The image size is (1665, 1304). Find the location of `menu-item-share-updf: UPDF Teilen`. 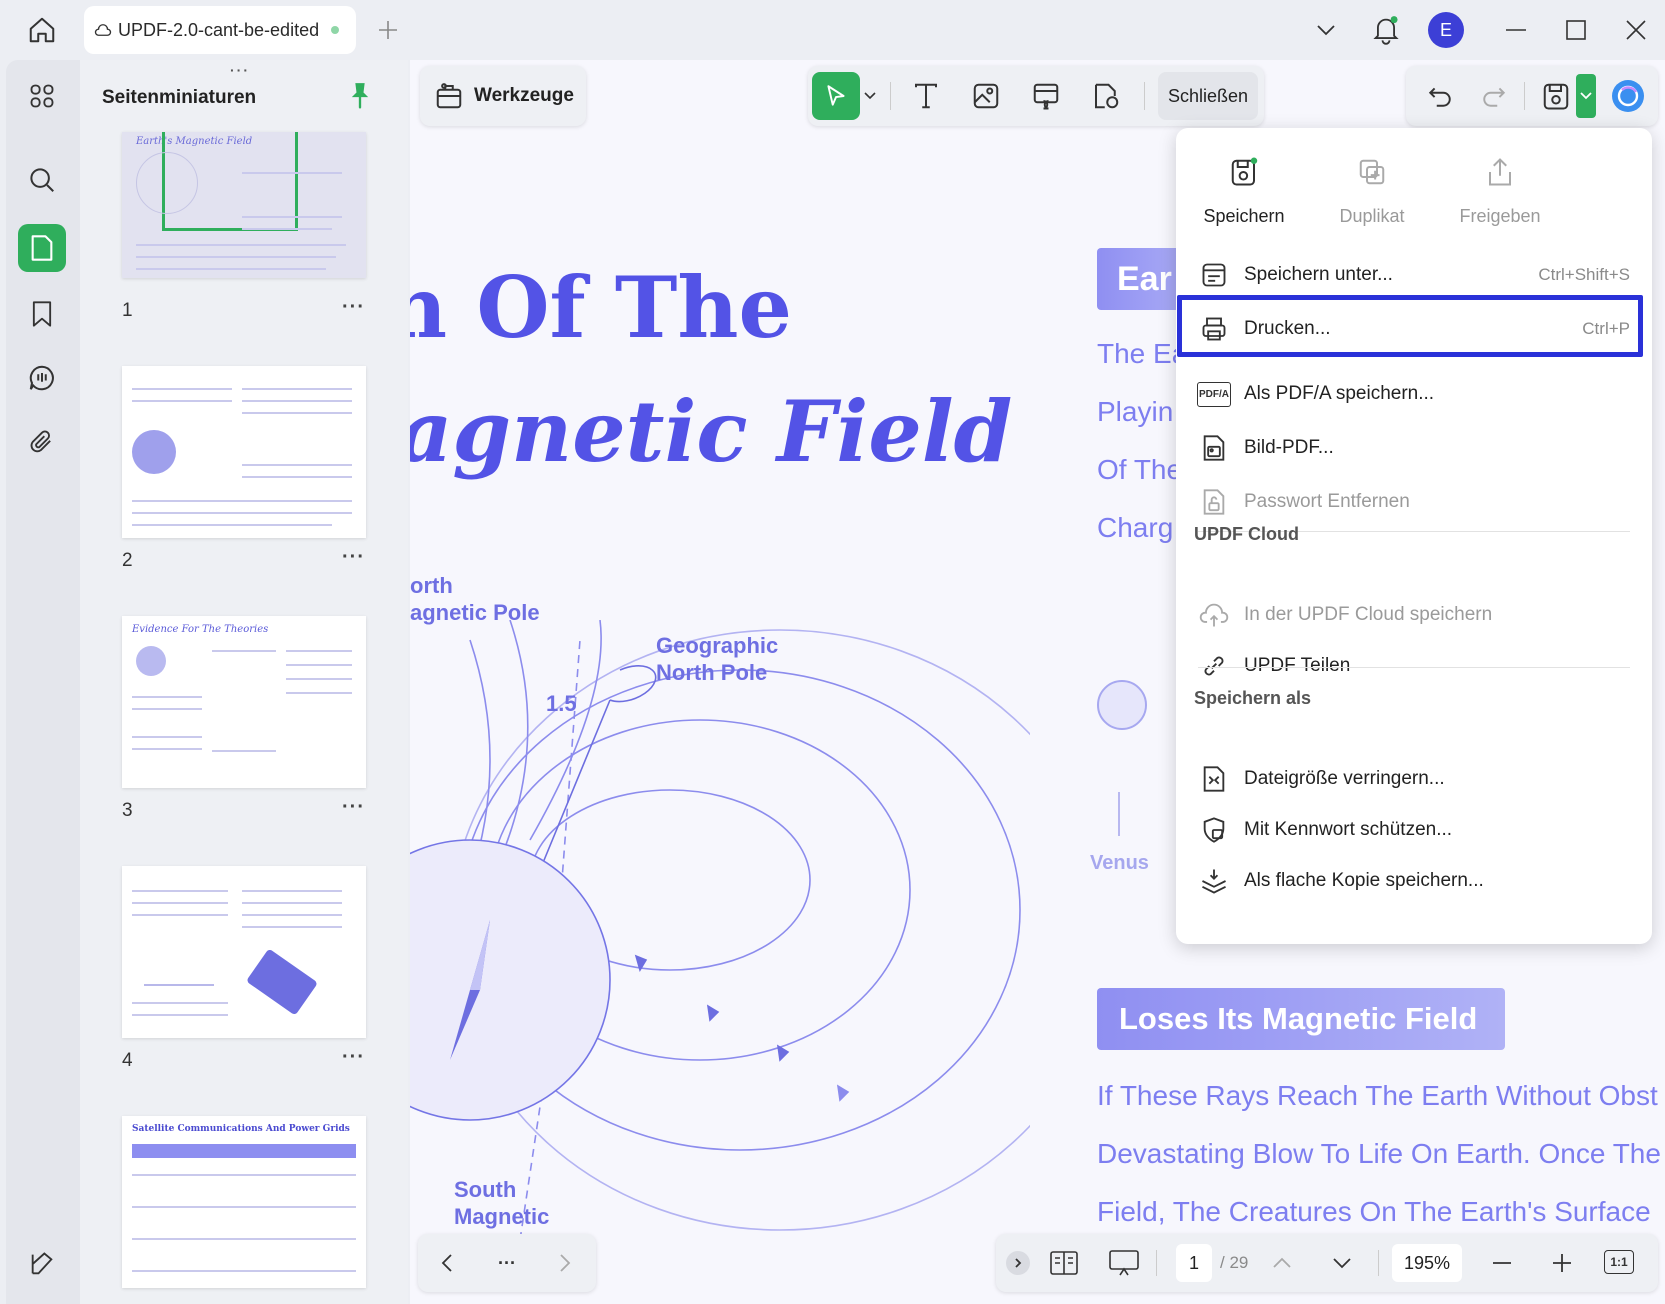

menu-item-share-updf: UPDF Teilen is located at coordinates (1414, 666).